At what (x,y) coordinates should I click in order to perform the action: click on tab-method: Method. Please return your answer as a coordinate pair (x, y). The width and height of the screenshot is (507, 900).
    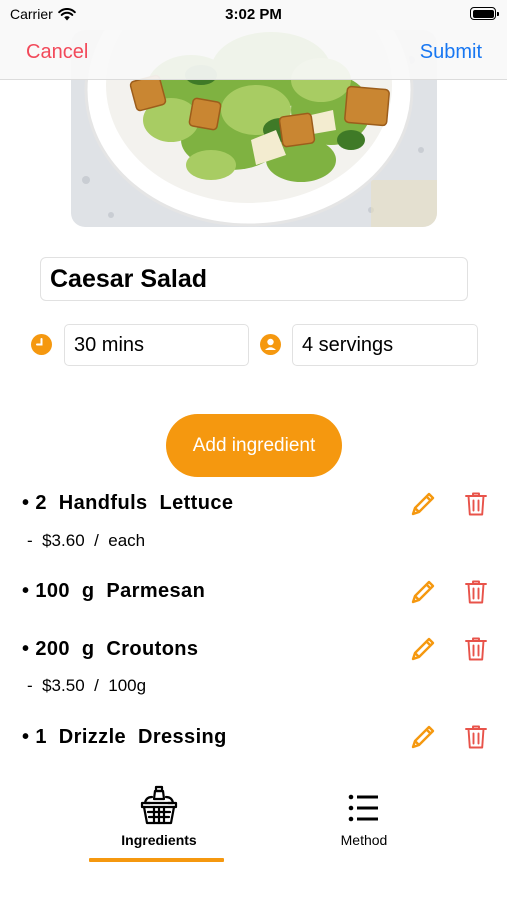
    Looking at the image, I should click on (364, 822).